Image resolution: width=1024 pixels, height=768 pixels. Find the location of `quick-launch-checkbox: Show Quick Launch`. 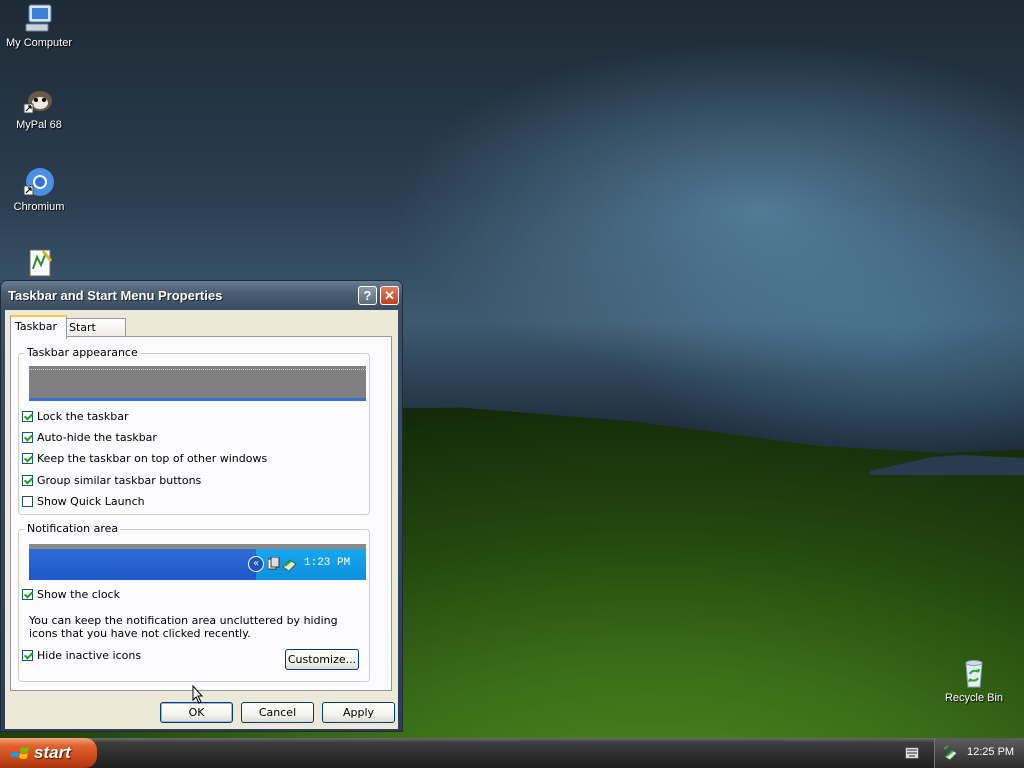

quick-launch-checkbox: Show Quick Launch is located at coordinates (83, 501).